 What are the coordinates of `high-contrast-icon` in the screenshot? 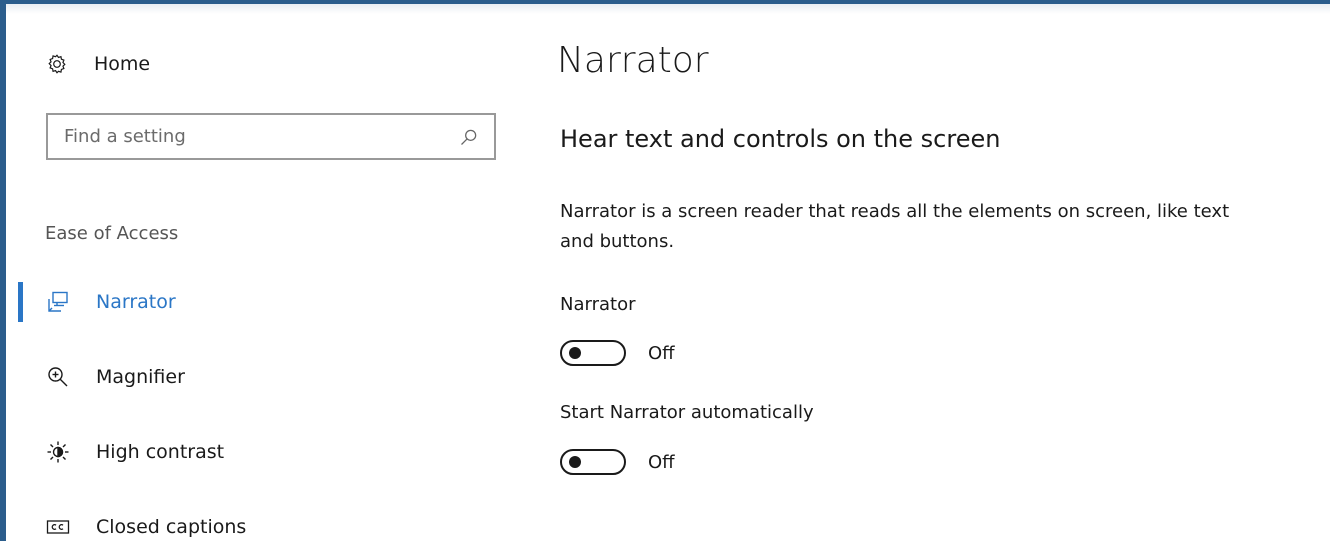 It's located at (58, 452).